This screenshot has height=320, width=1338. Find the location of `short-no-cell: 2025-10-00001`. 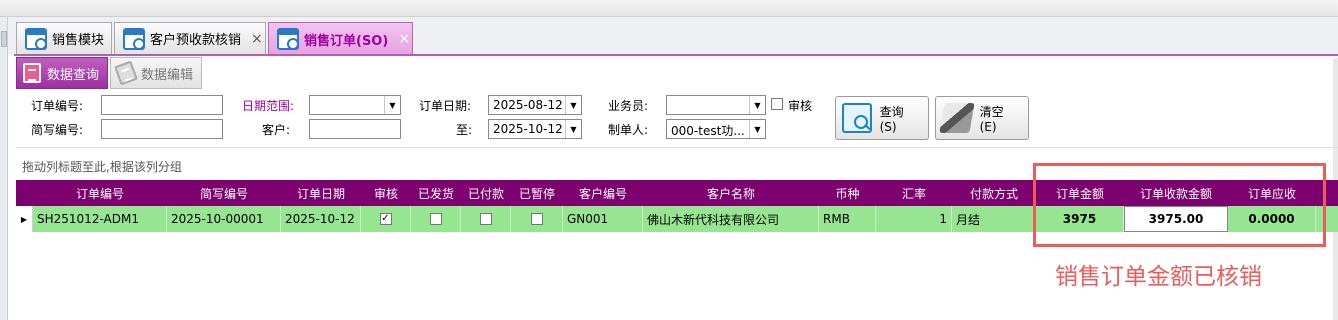

short-no-cell: 2025-10-00001 is located at coordinates (224, 219).